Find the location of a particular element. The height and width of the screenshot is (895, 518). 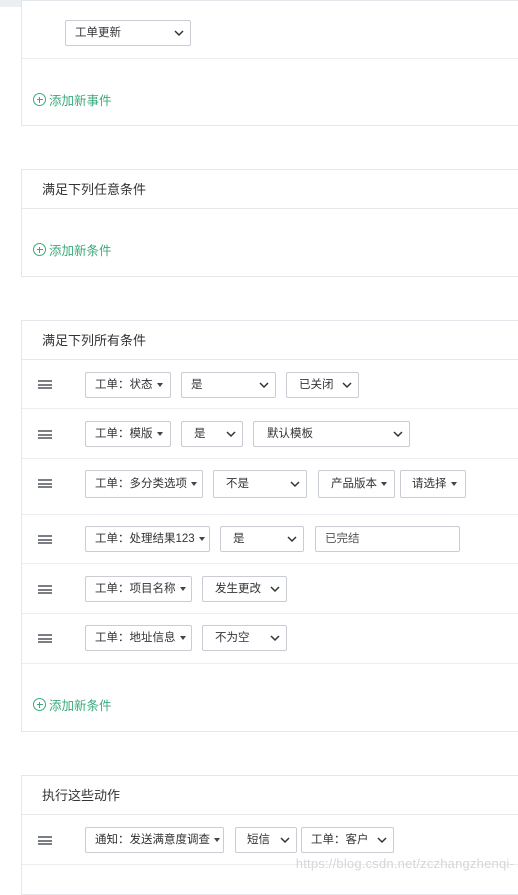

value-text: 产品版本 is located at coordinates (354, 484).